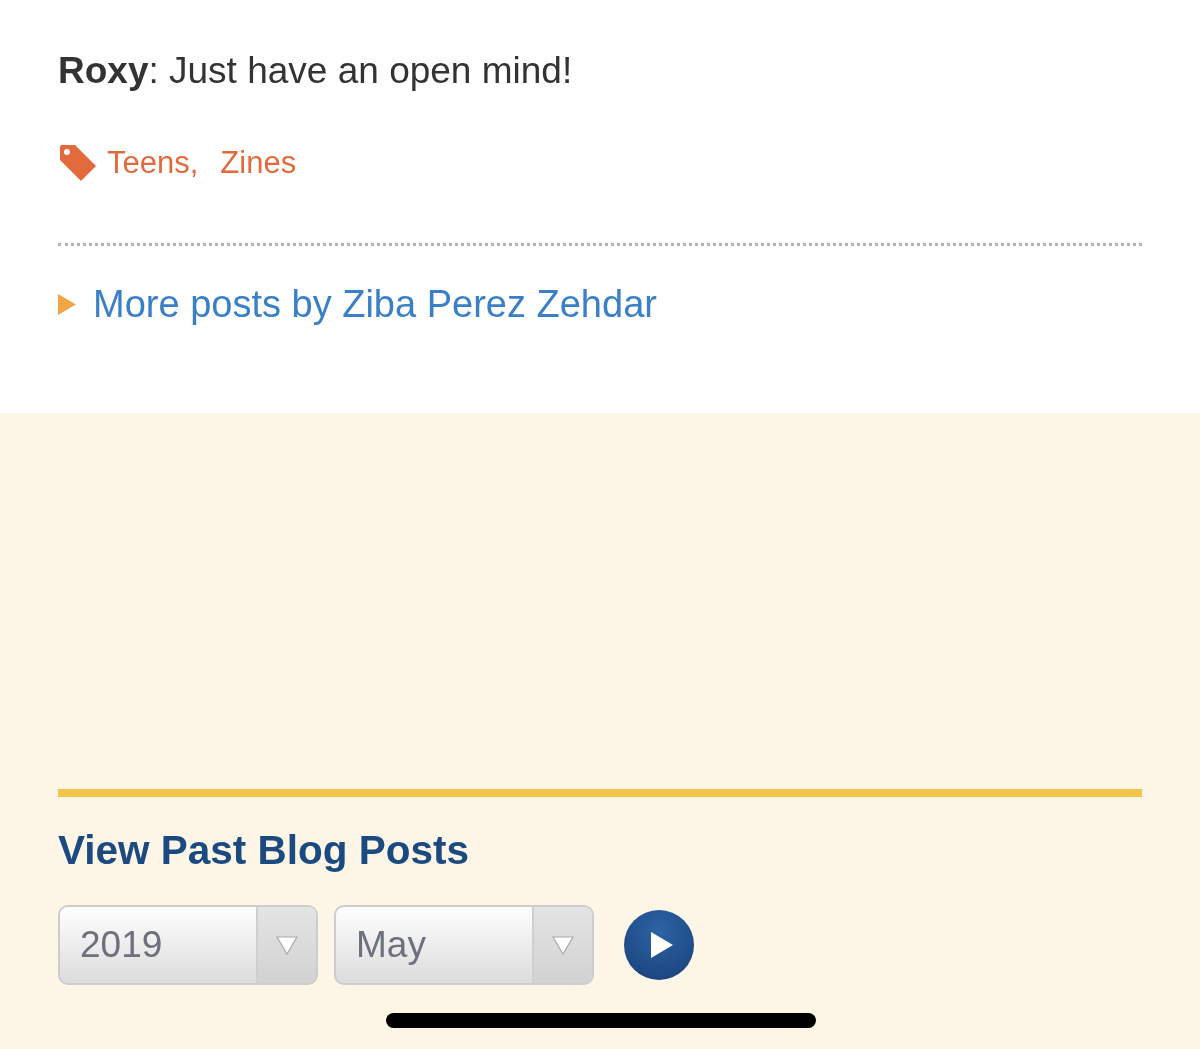 The height and width of the screenshot is (1049, 1200). Describe the element at coordinates (316, 71) in the screenshot. I see `comment-text: Roxy: Just have an open mind!` at that location.